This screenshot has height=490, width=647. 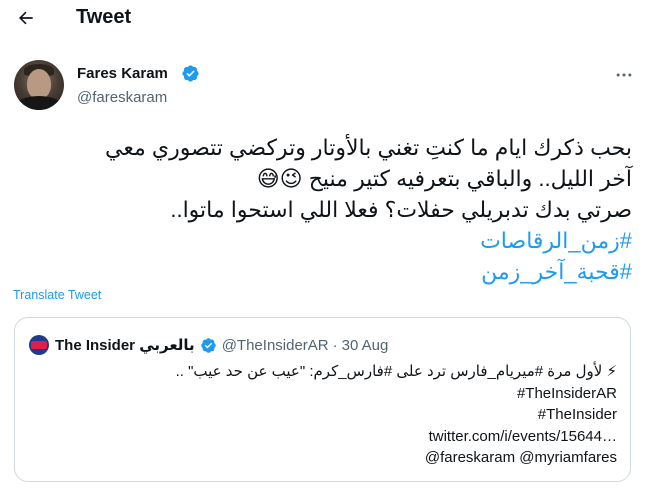 I want to click on avatar, so click(x=39, y=85).